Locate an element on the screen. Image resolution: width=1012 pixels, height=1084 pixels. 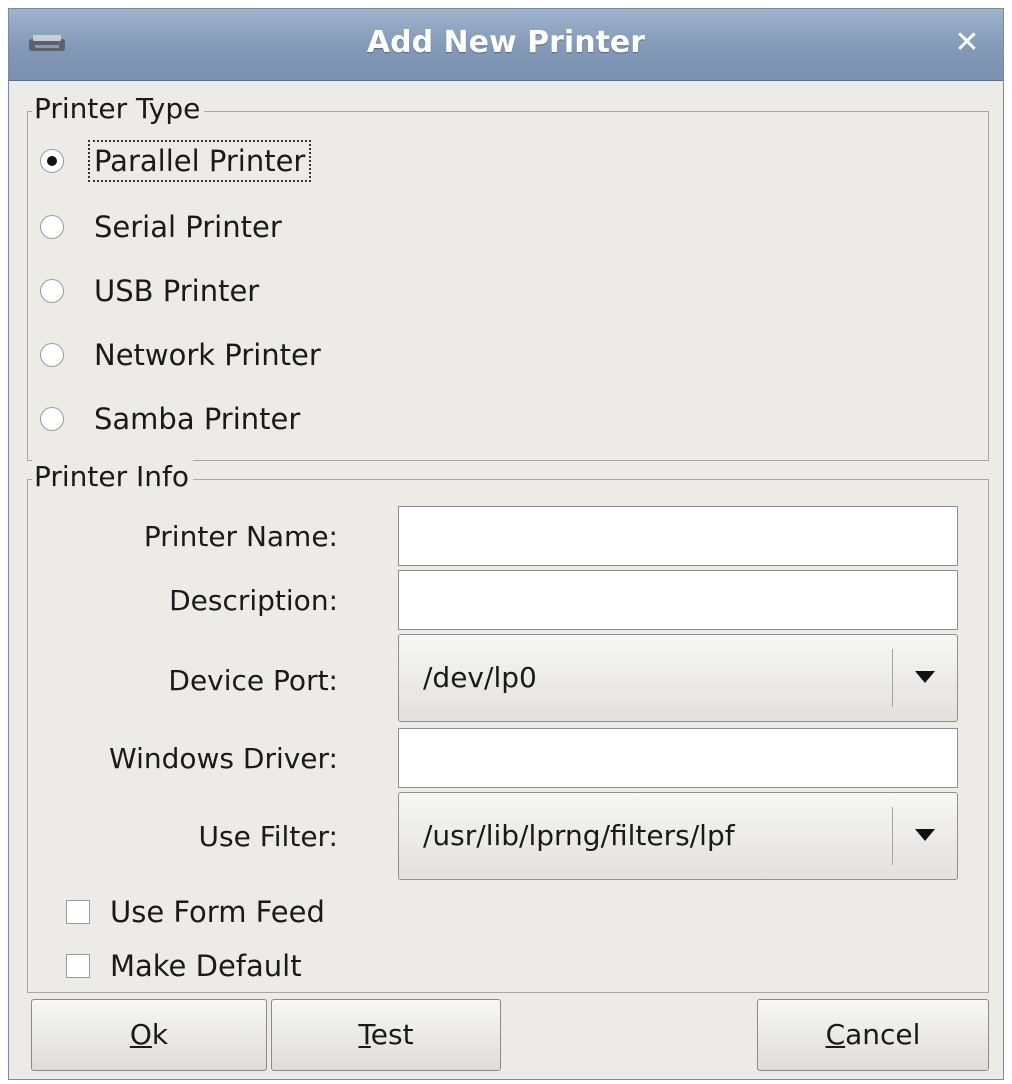
printer-name-label: Printer Name: is located at coordinates (240, 536).